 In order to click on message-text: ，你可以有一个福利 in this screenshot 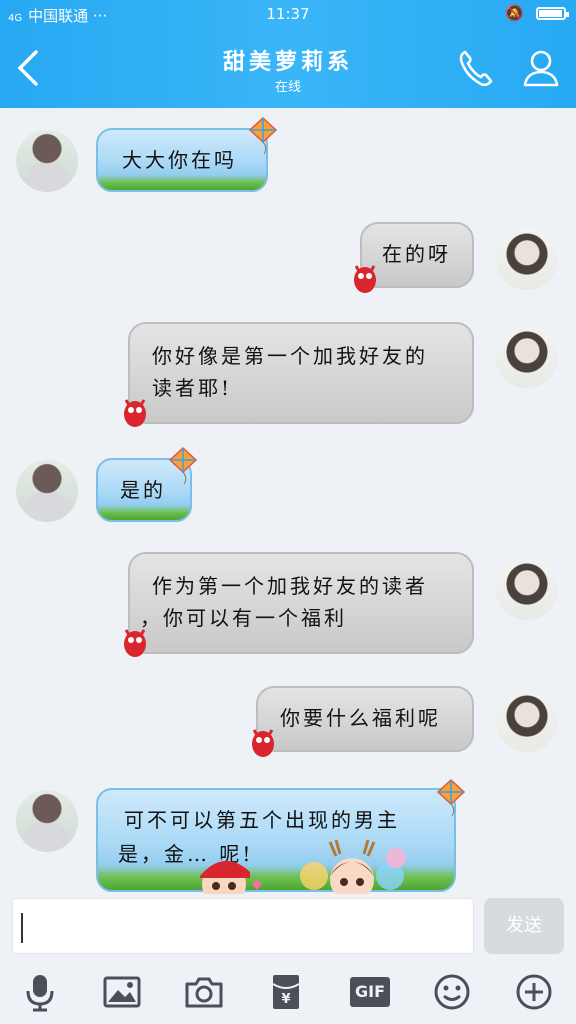, I will do `click(243, 618)`.